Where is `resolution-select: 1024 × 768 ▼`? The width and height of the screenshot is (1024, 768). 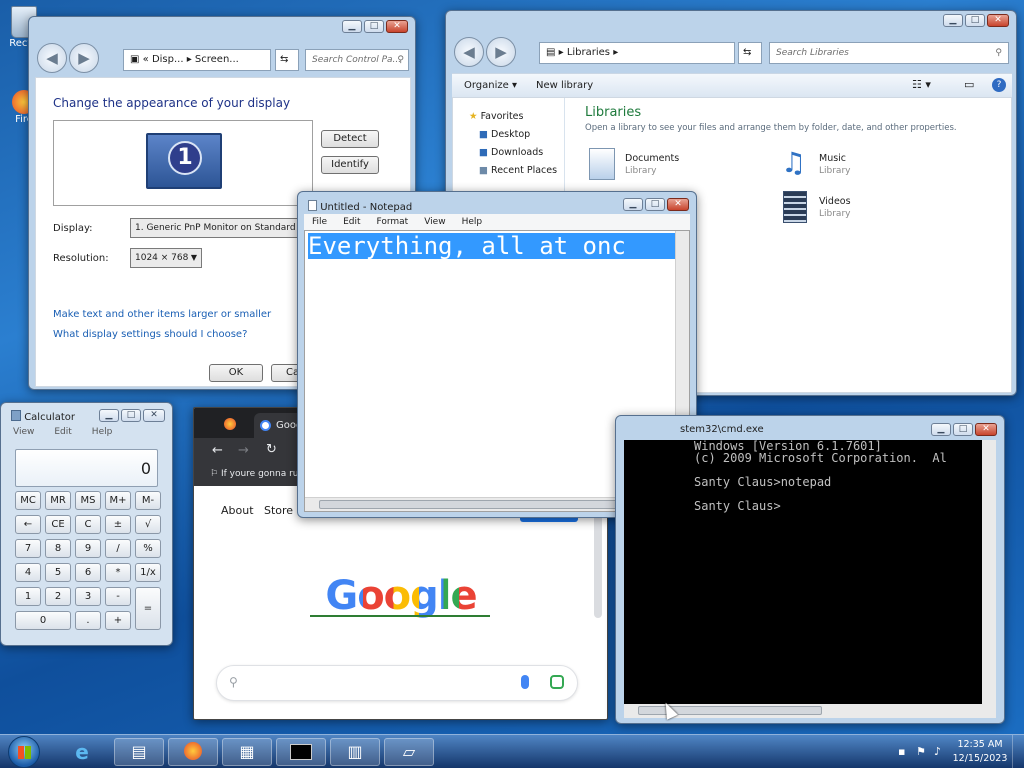
resolution-select: 1024 × 768 ▼ is located at coordinates (166, 258).